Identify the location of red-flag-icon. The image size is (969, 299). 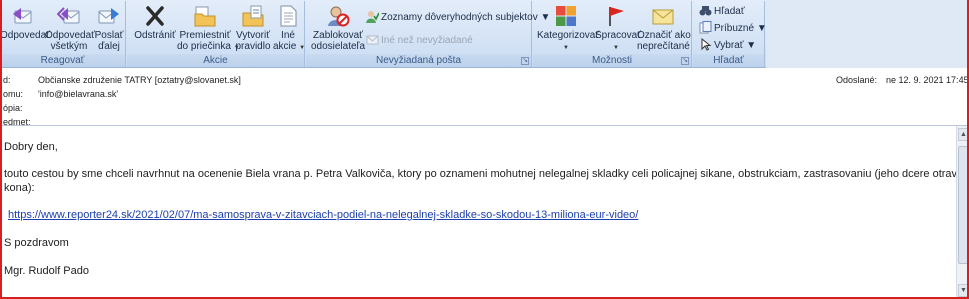
(616, 16).